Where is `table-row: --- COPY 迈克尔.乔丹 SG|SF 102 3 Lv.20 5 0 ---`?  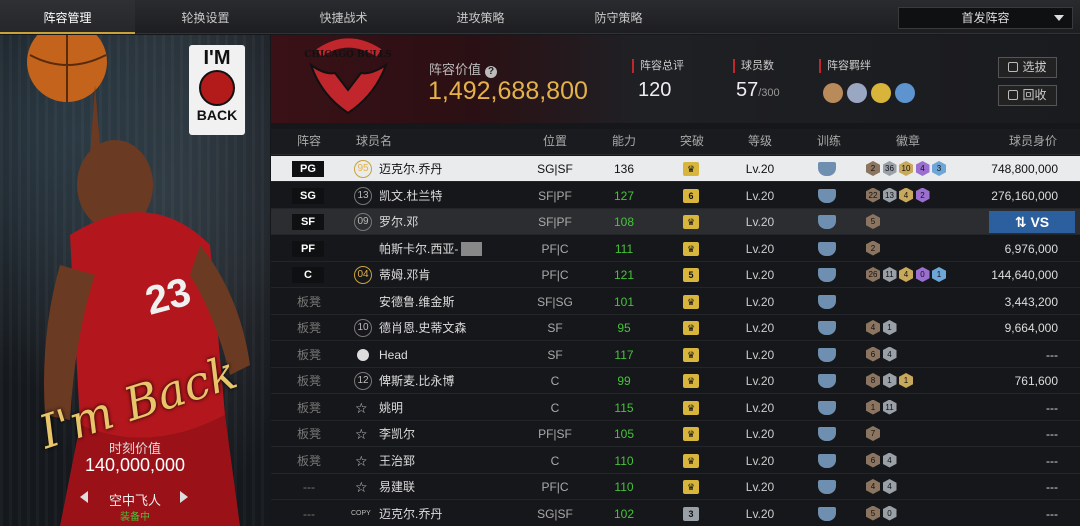 table-row: --- COPY 迈克尔.乔丹 SG|SF 102 3 Lv.20 5 0 --- is located at coordinates (675, 513).